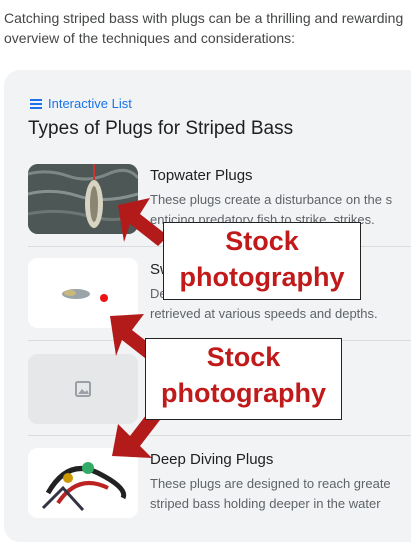  I want to click on stock-photography-label-1: Stock photography, so click(262, 261).